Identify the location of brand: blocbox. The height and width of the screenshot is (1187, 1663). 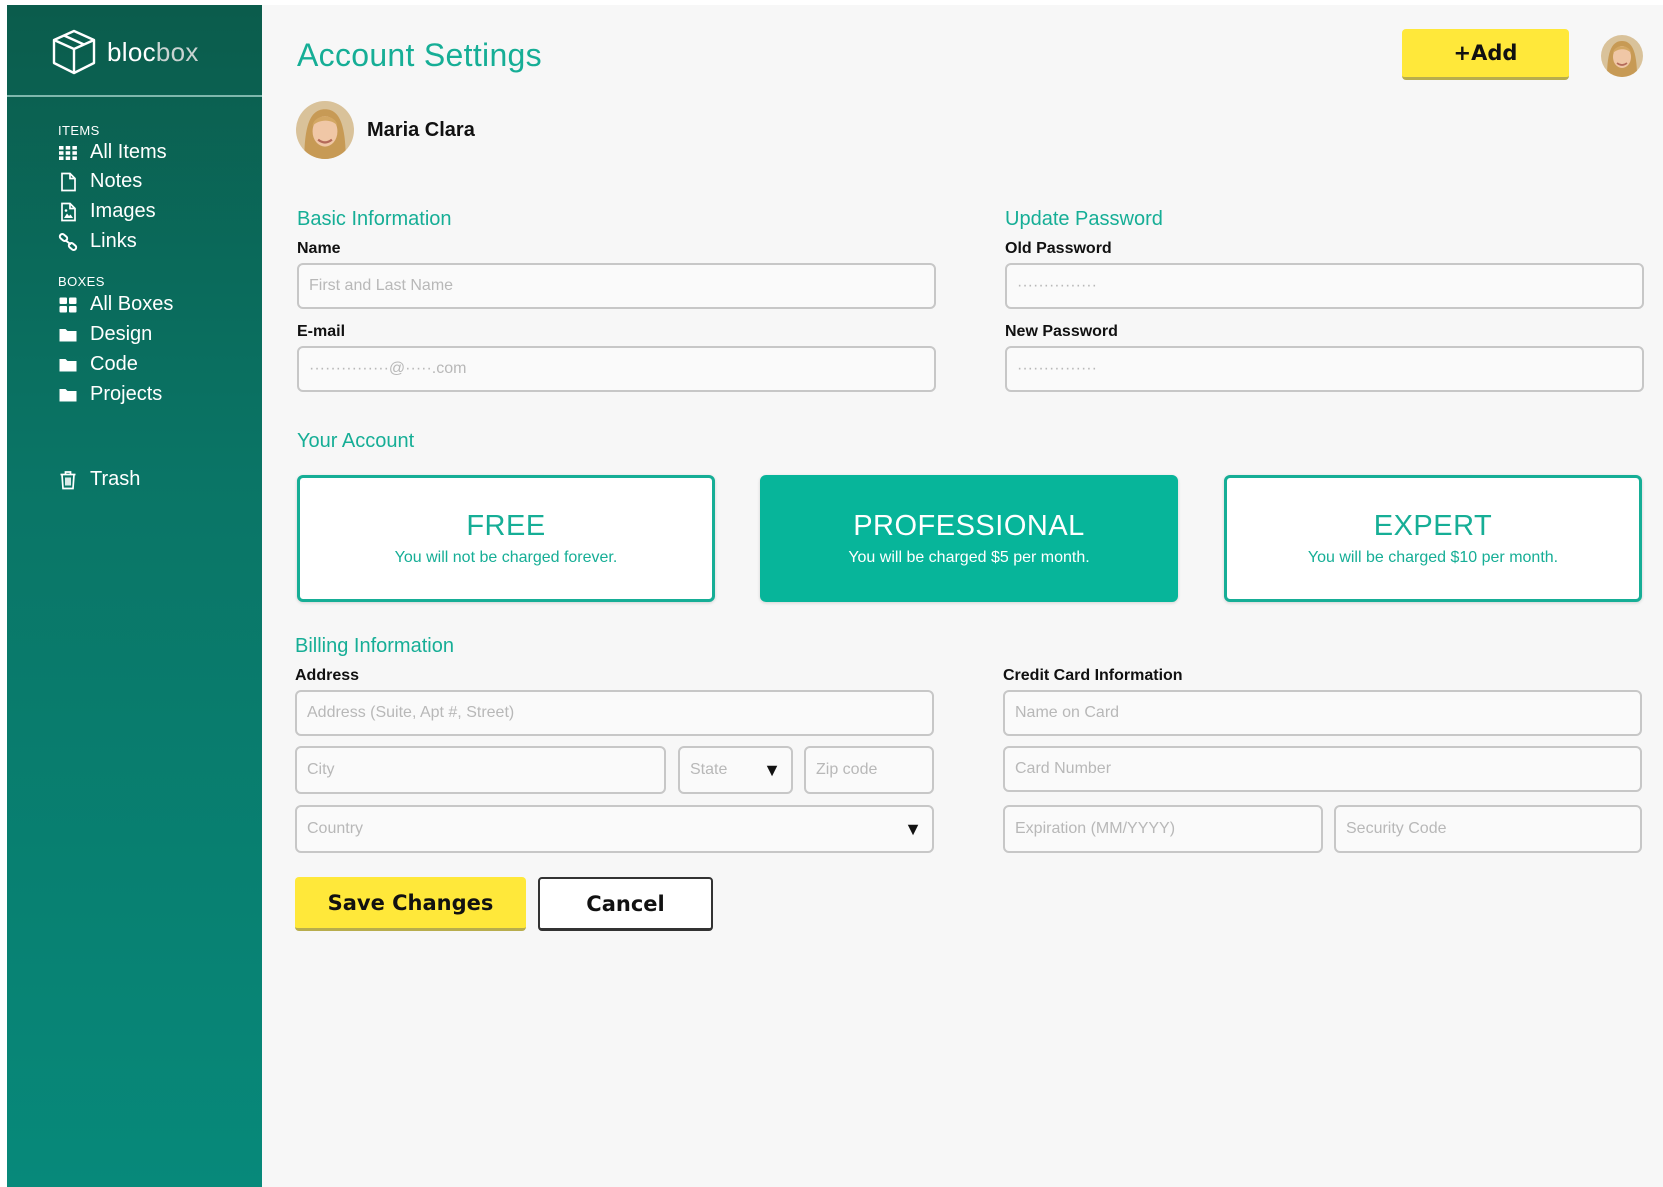
(124, 52).